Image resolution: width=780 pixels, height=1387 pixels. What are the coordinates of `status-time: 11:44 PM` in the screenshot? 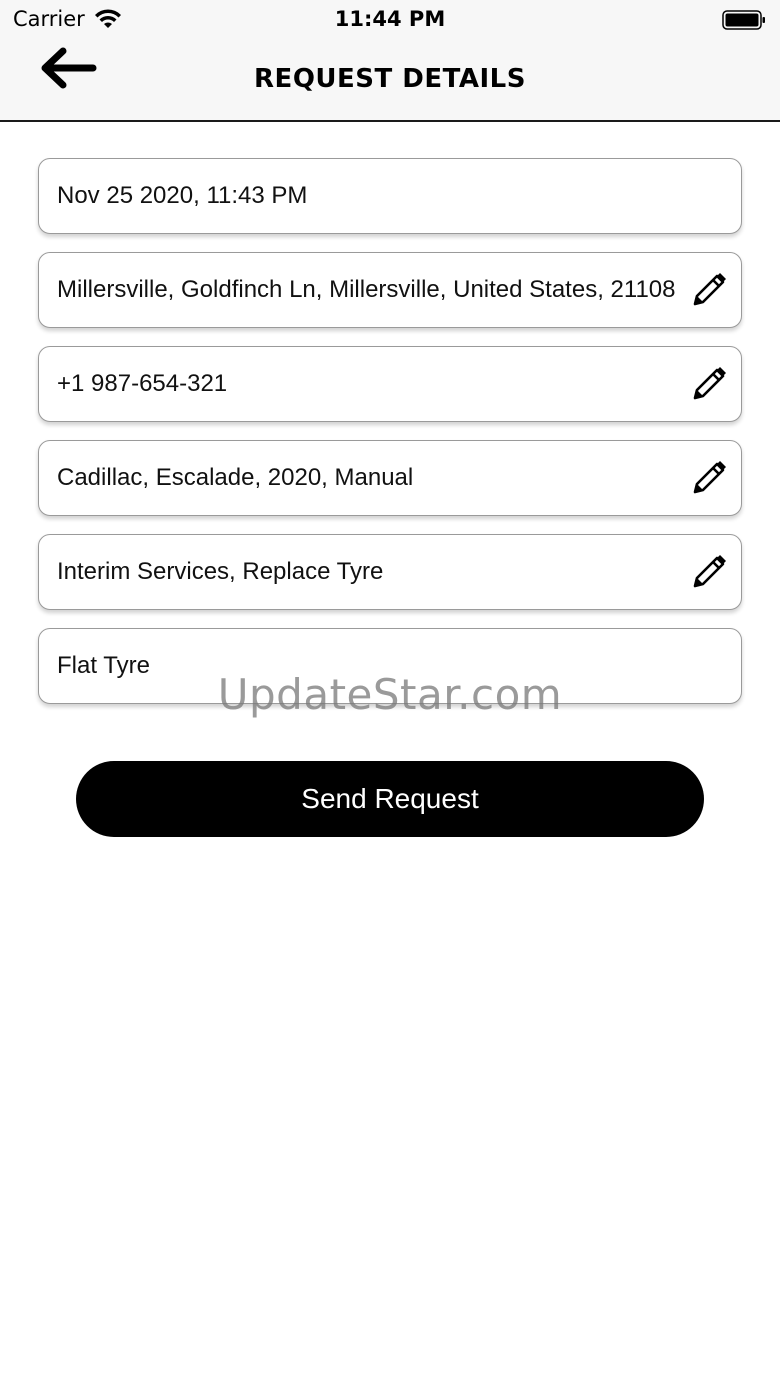 It's located at (390, 19).